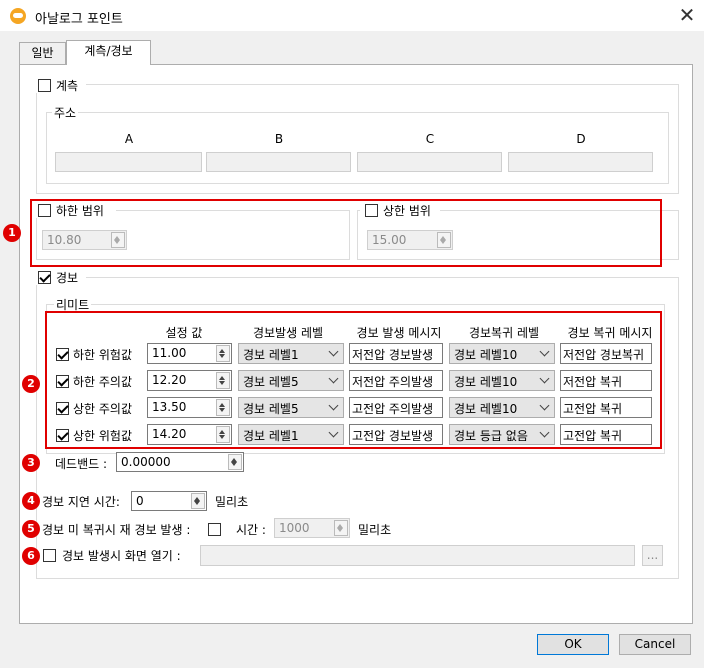  What do you see at coordinates (67, 278) in the screenshot?
I see `alarm-label: 경보` at bounding box center [67, 278].